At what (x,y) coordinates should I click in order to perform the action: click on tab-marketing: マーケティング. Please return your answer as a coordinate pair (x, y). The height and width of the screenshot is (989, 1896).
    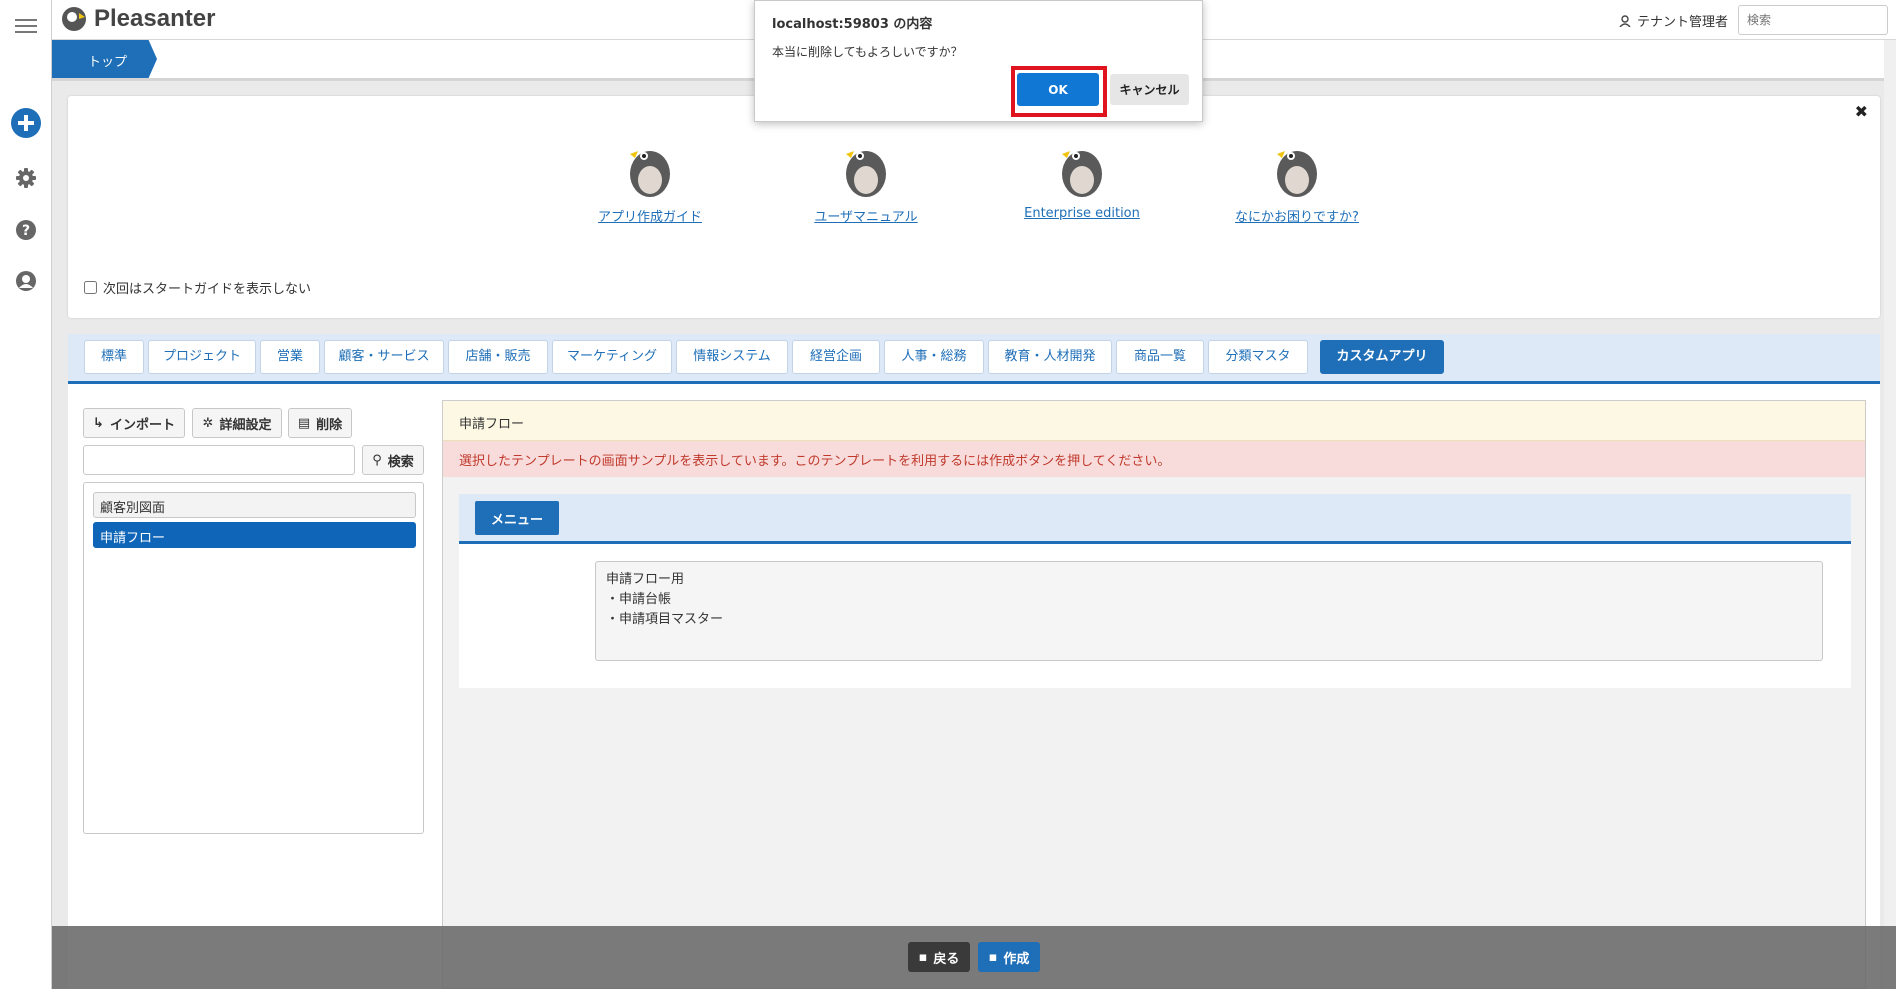
    Looking at the image, I should click on (612, 357).